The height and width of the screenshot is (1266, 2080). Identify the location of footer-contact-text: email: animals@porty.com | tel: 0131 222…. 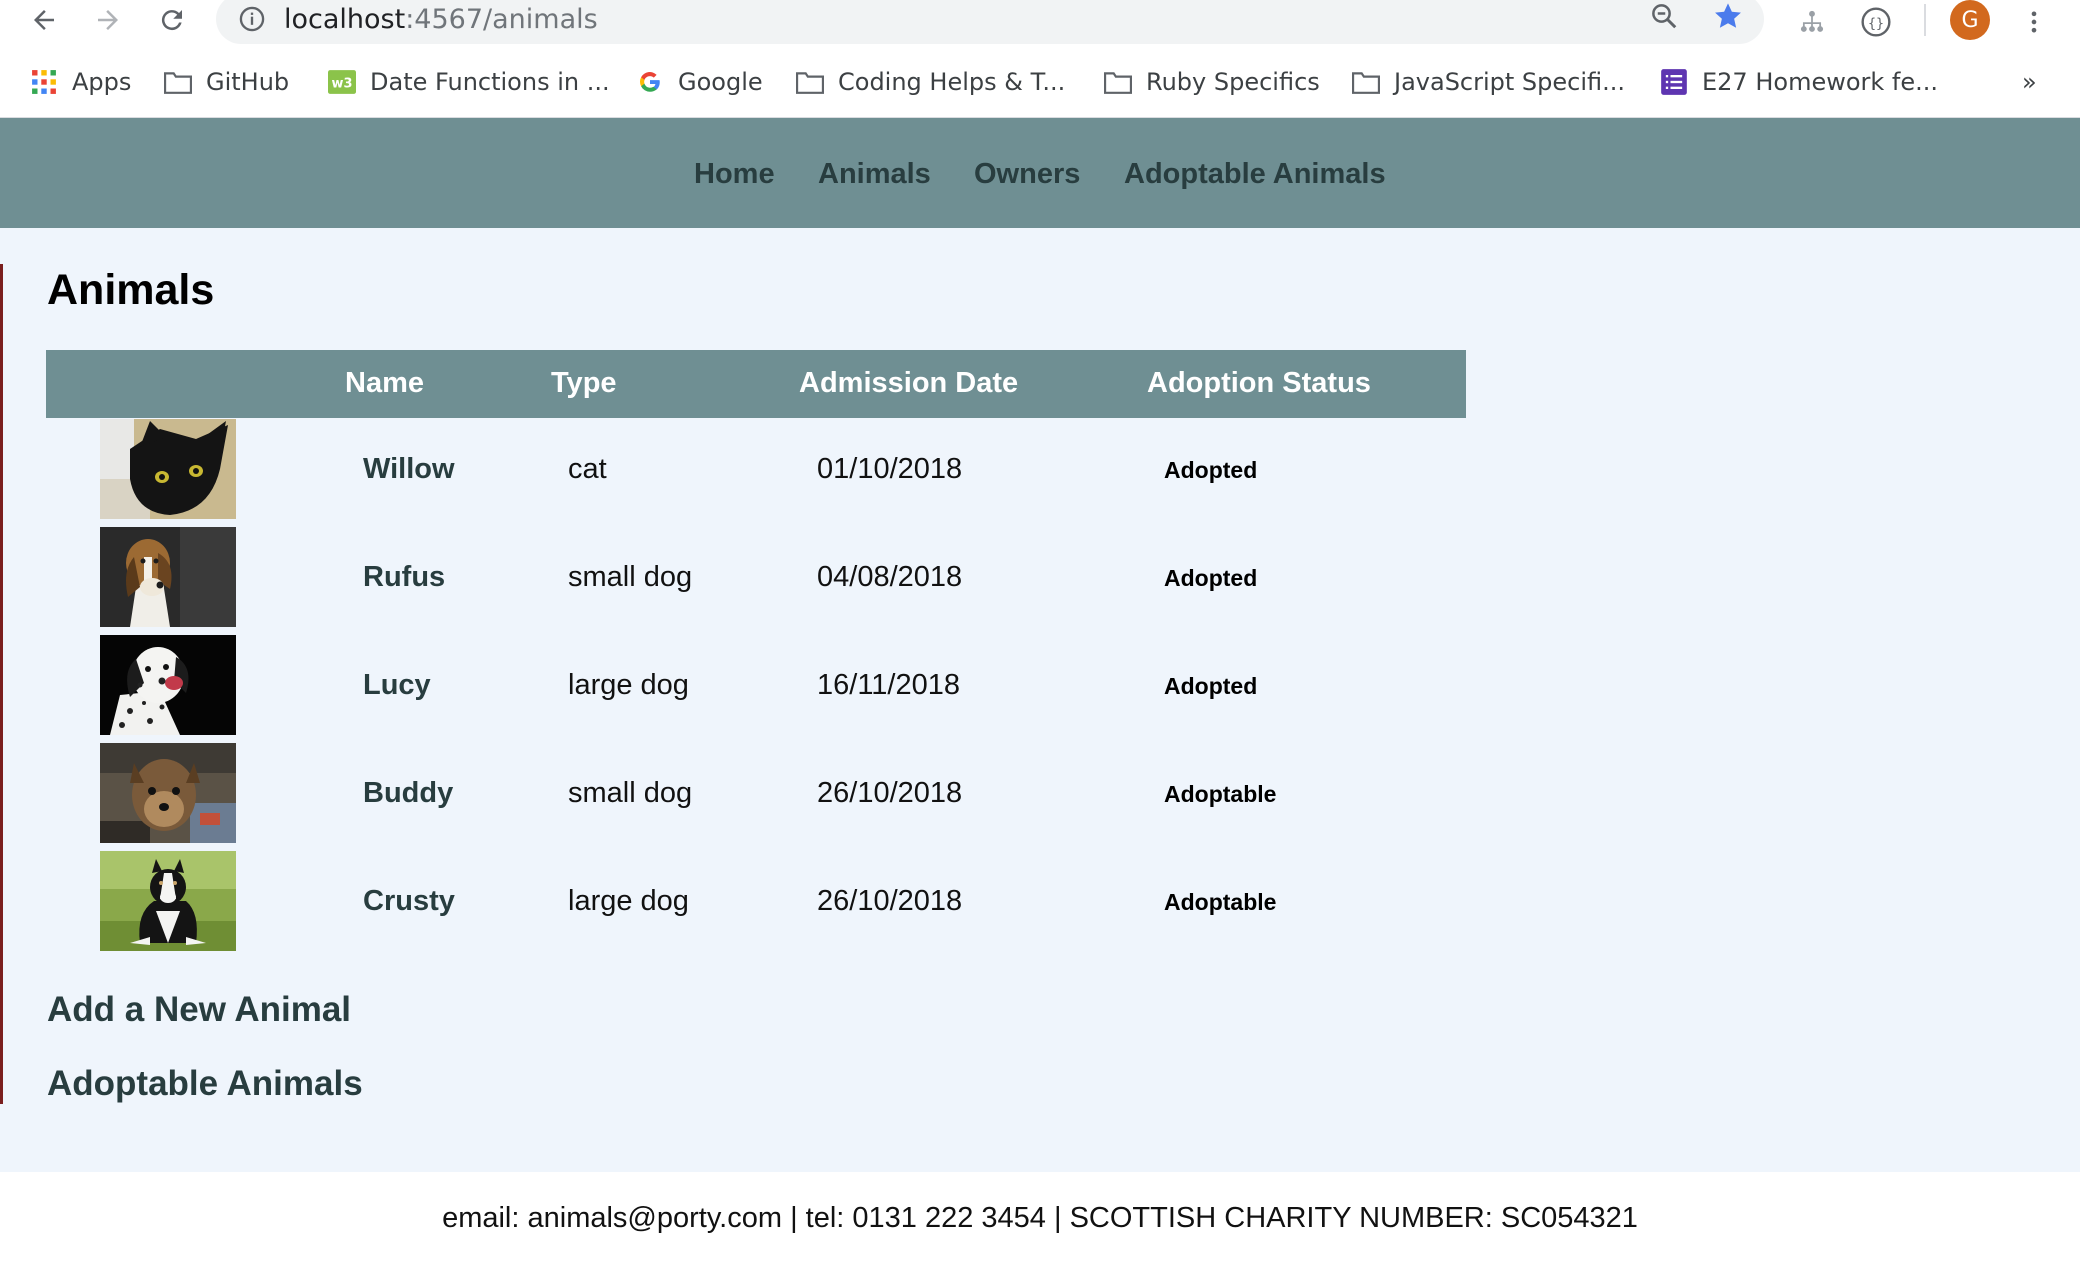
(1040, 1218).